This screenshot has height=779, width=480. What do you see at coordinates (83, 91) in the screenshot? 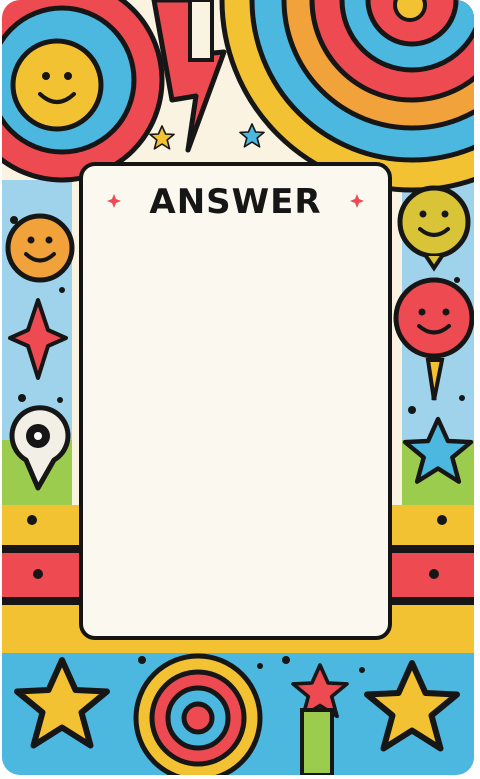
I see `smiley-sun-icon` at bounding box center [83, 91].